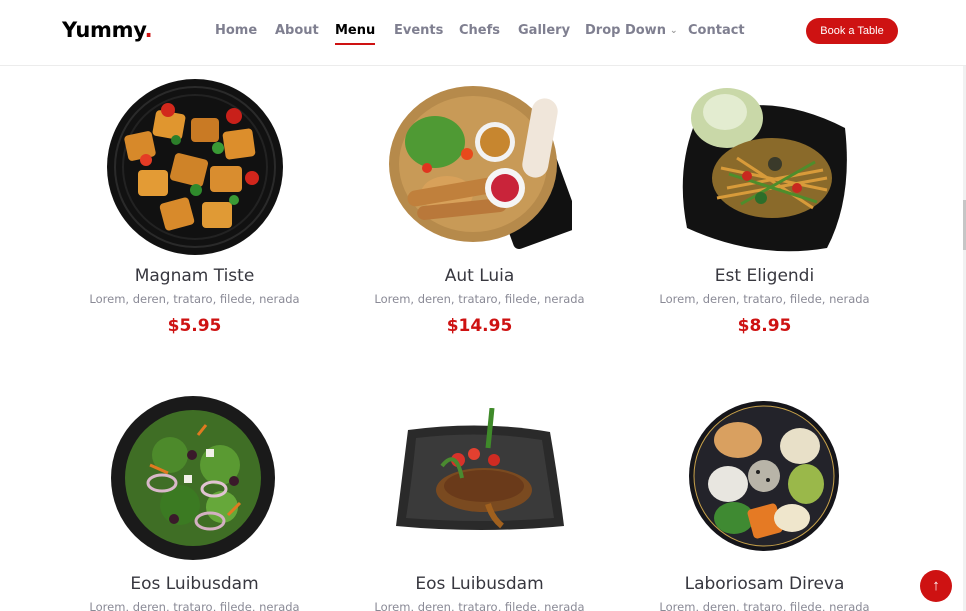 This screenshot has height=611, width=966. I want to click on menu-item-price: $8.95, so click(764, 326).